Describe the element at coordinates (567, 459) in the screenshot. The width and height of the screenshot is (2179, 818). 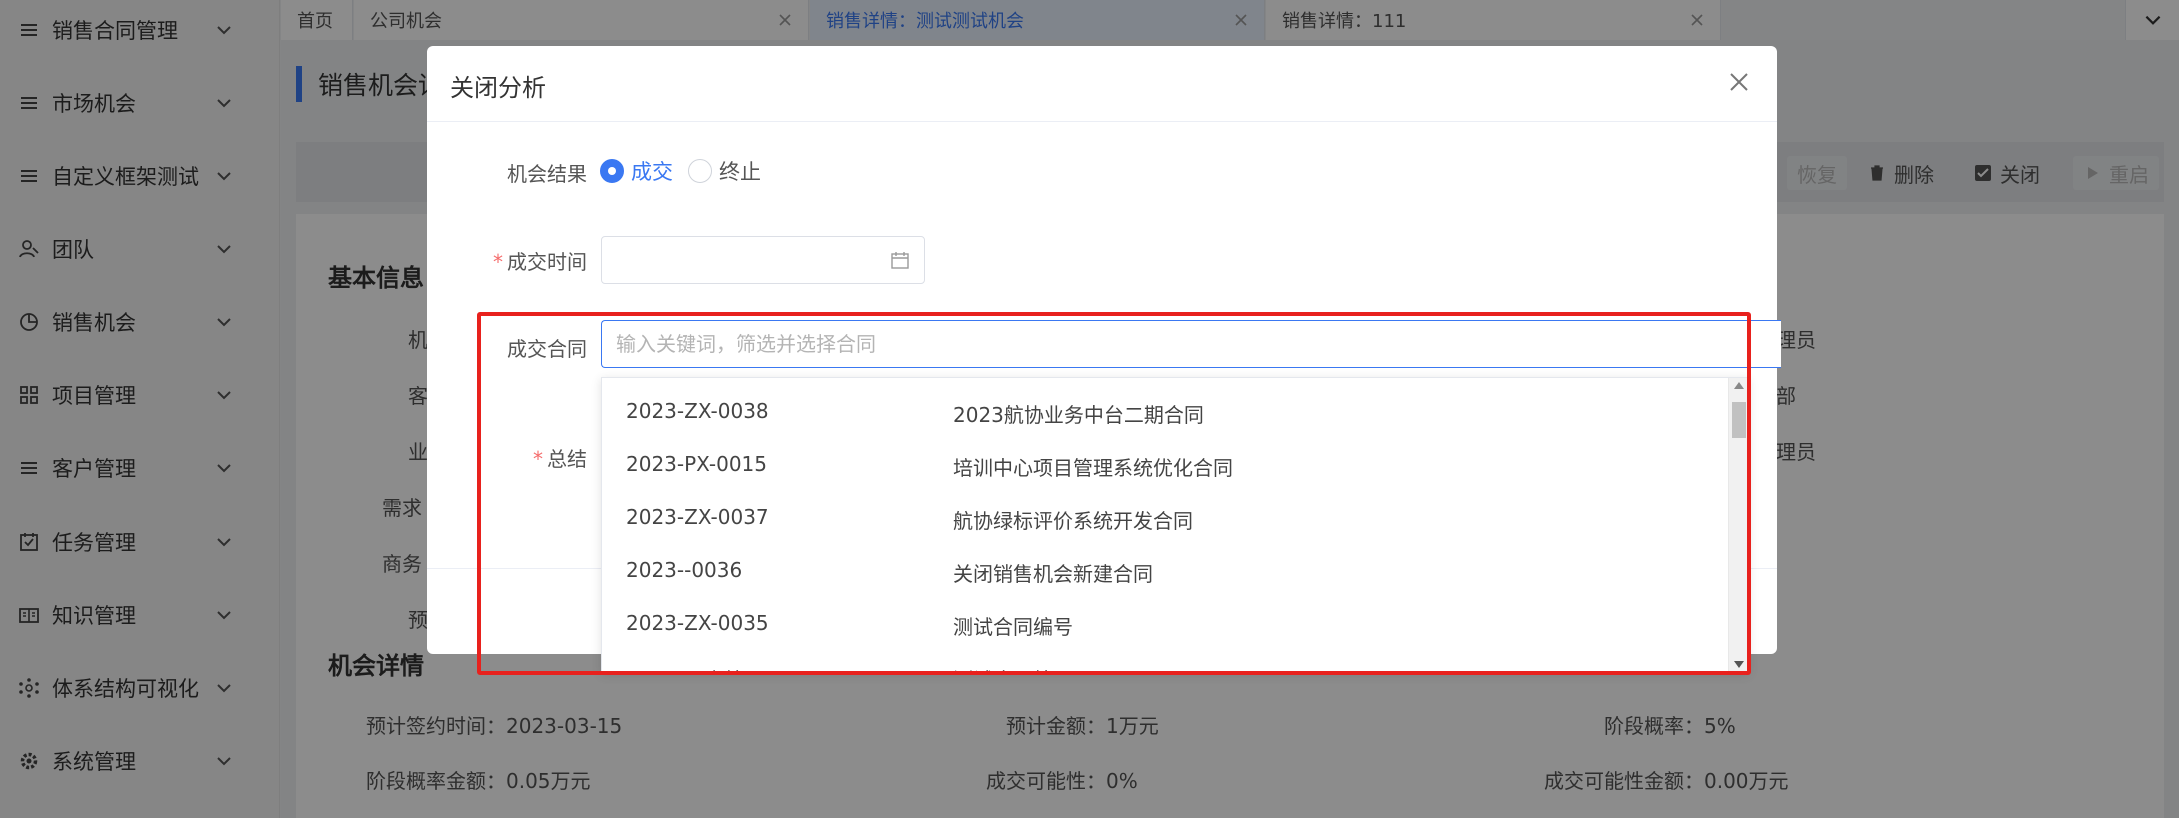
I see `summary-label-text: 总结` at that location.